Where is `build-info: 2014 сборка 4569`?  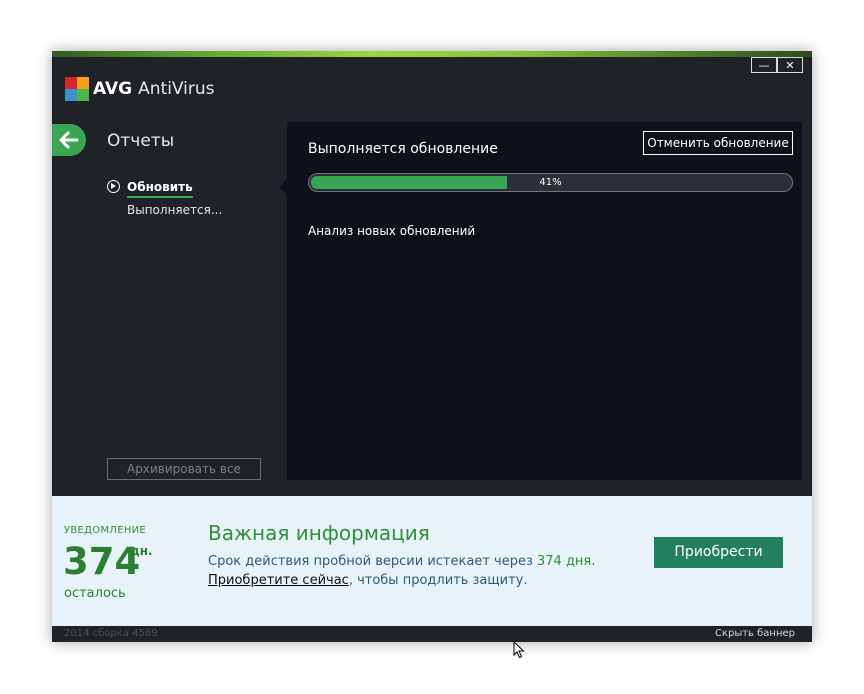 build-info: 2014 сборка 4569 is located at coordinates (111, 633).